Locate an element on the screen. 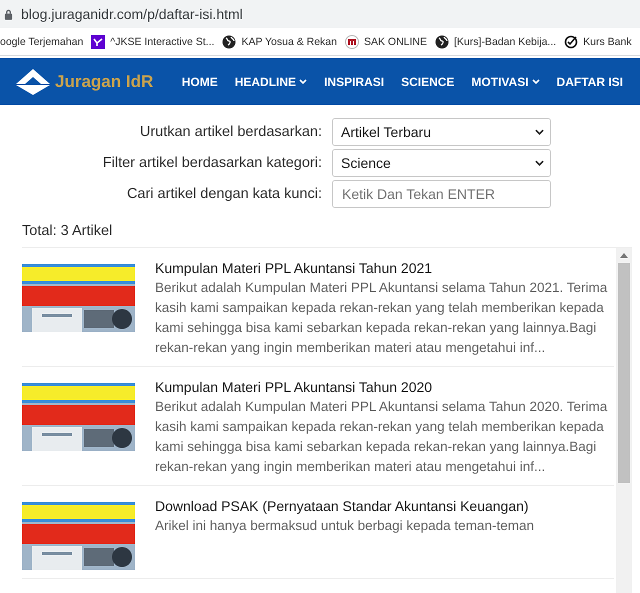  lock-icon is located at coordinates (8, 14).